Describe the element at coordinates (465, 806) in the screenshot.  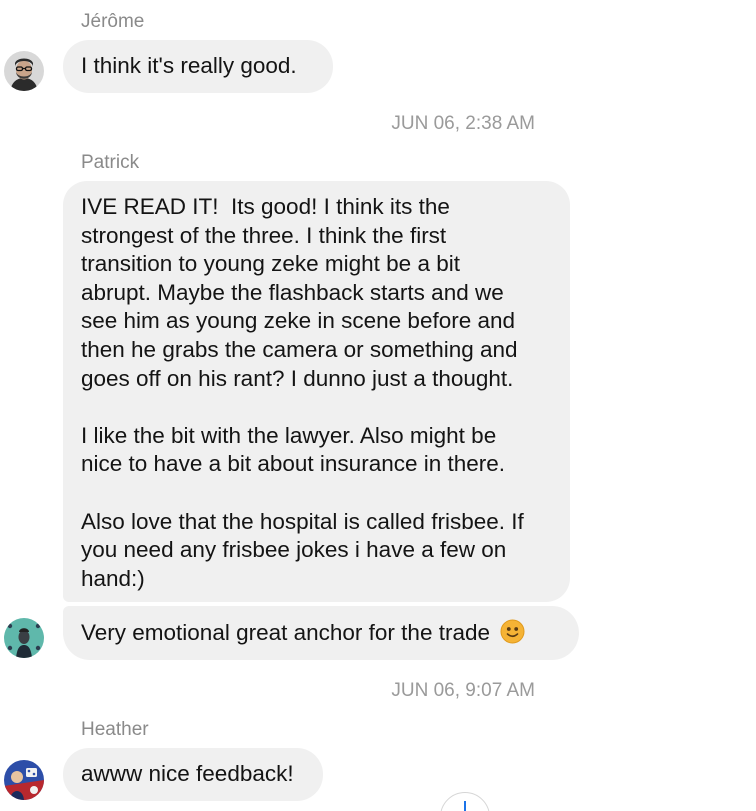
I see `arrow-down-icon` at that location.